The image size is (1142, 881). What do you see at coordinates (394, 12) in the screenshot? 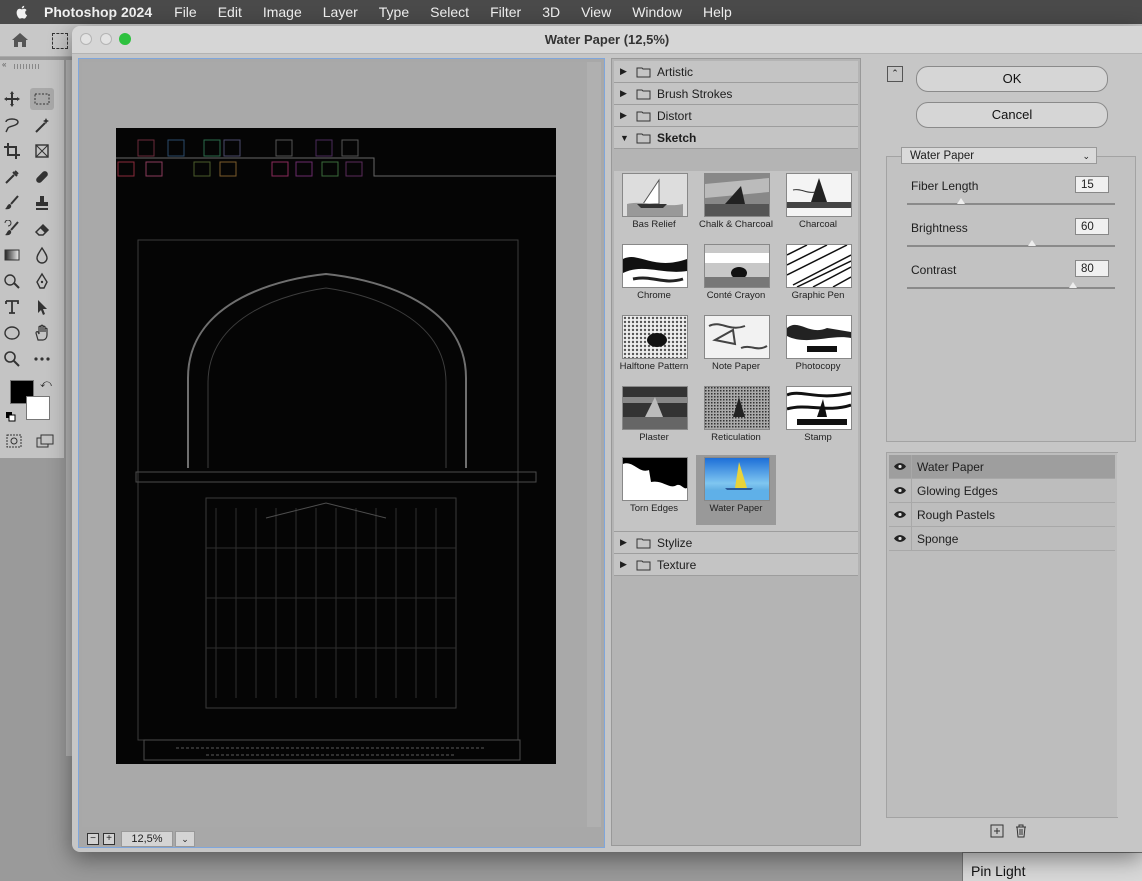
I see `menu-type: Type` at bounding box center [394, 12].